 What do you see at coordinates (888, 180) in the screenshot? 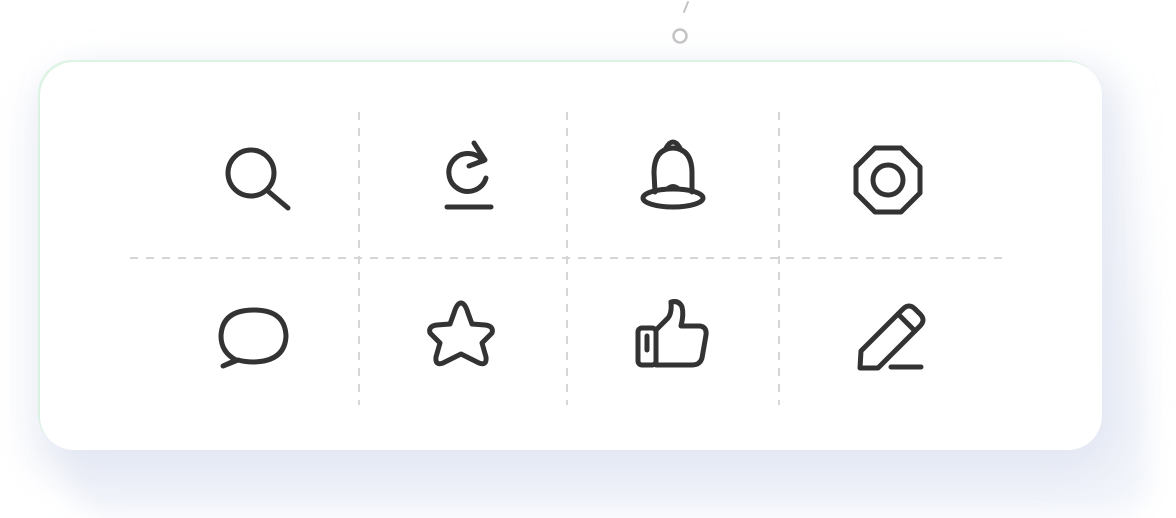
I see `octagon-settings-icon` at bounding box center [888, 180].